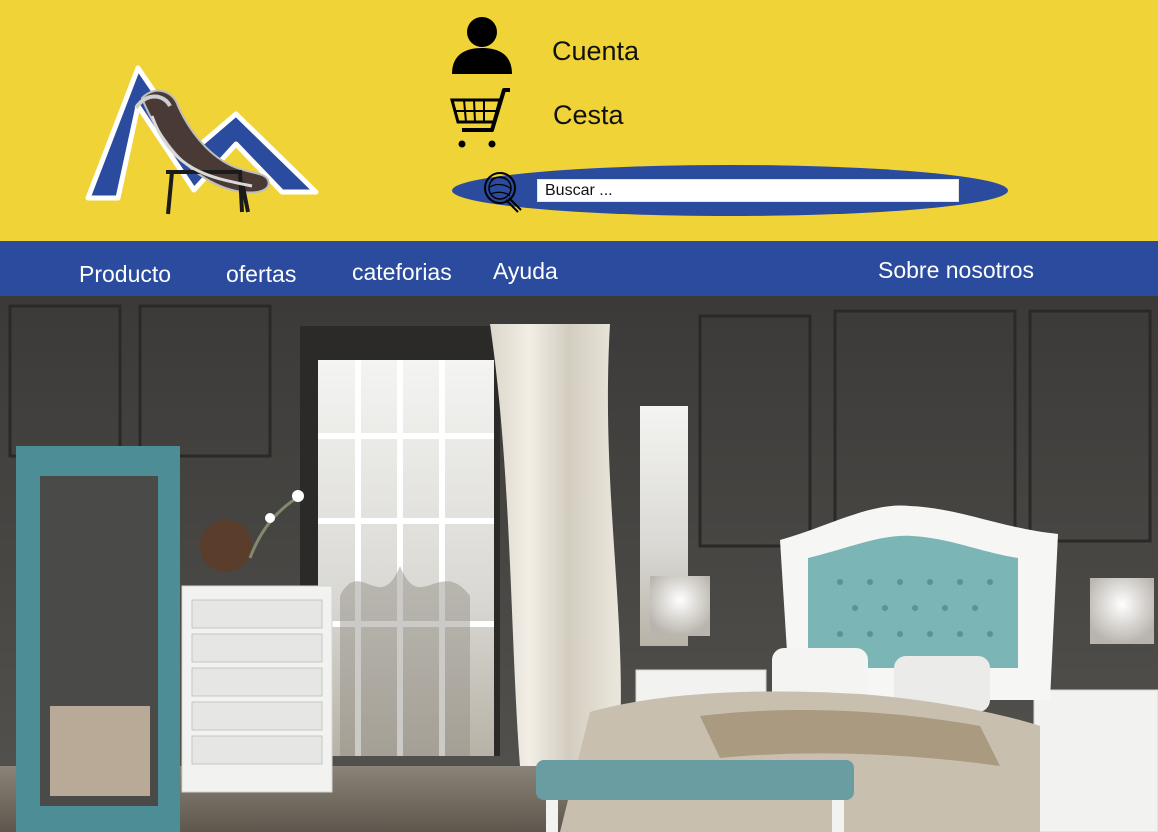  Describe the element at coordinates (595, 51) in the screenshot. I see `account-link: Cuenta` at that location.